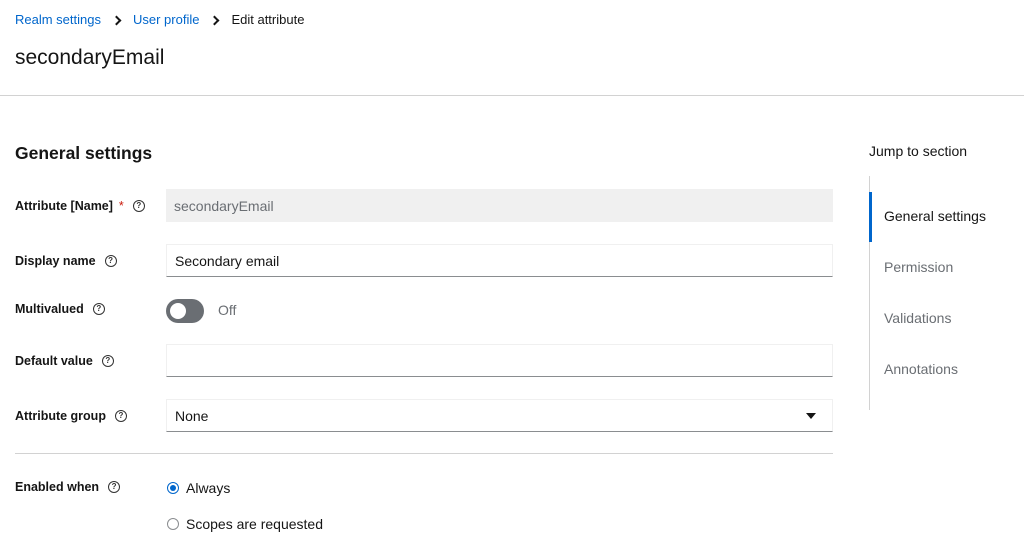  Describe the element at coordinates (49, 309) in the screenshot. I see `multivalued-label-text: Multivalued` at that location.